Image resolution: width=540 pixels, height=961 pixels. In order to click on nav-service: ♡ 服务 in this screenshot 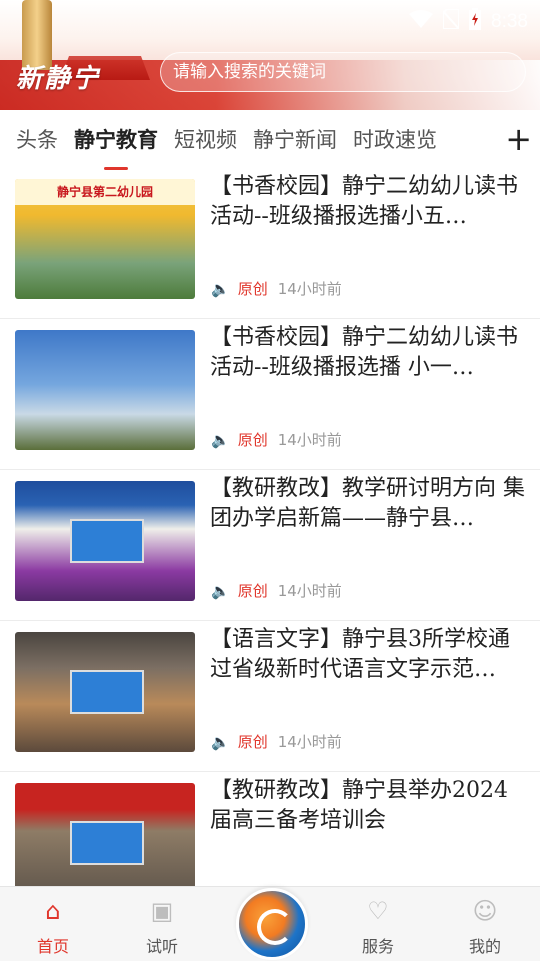, I will do `click(378, 927)`.